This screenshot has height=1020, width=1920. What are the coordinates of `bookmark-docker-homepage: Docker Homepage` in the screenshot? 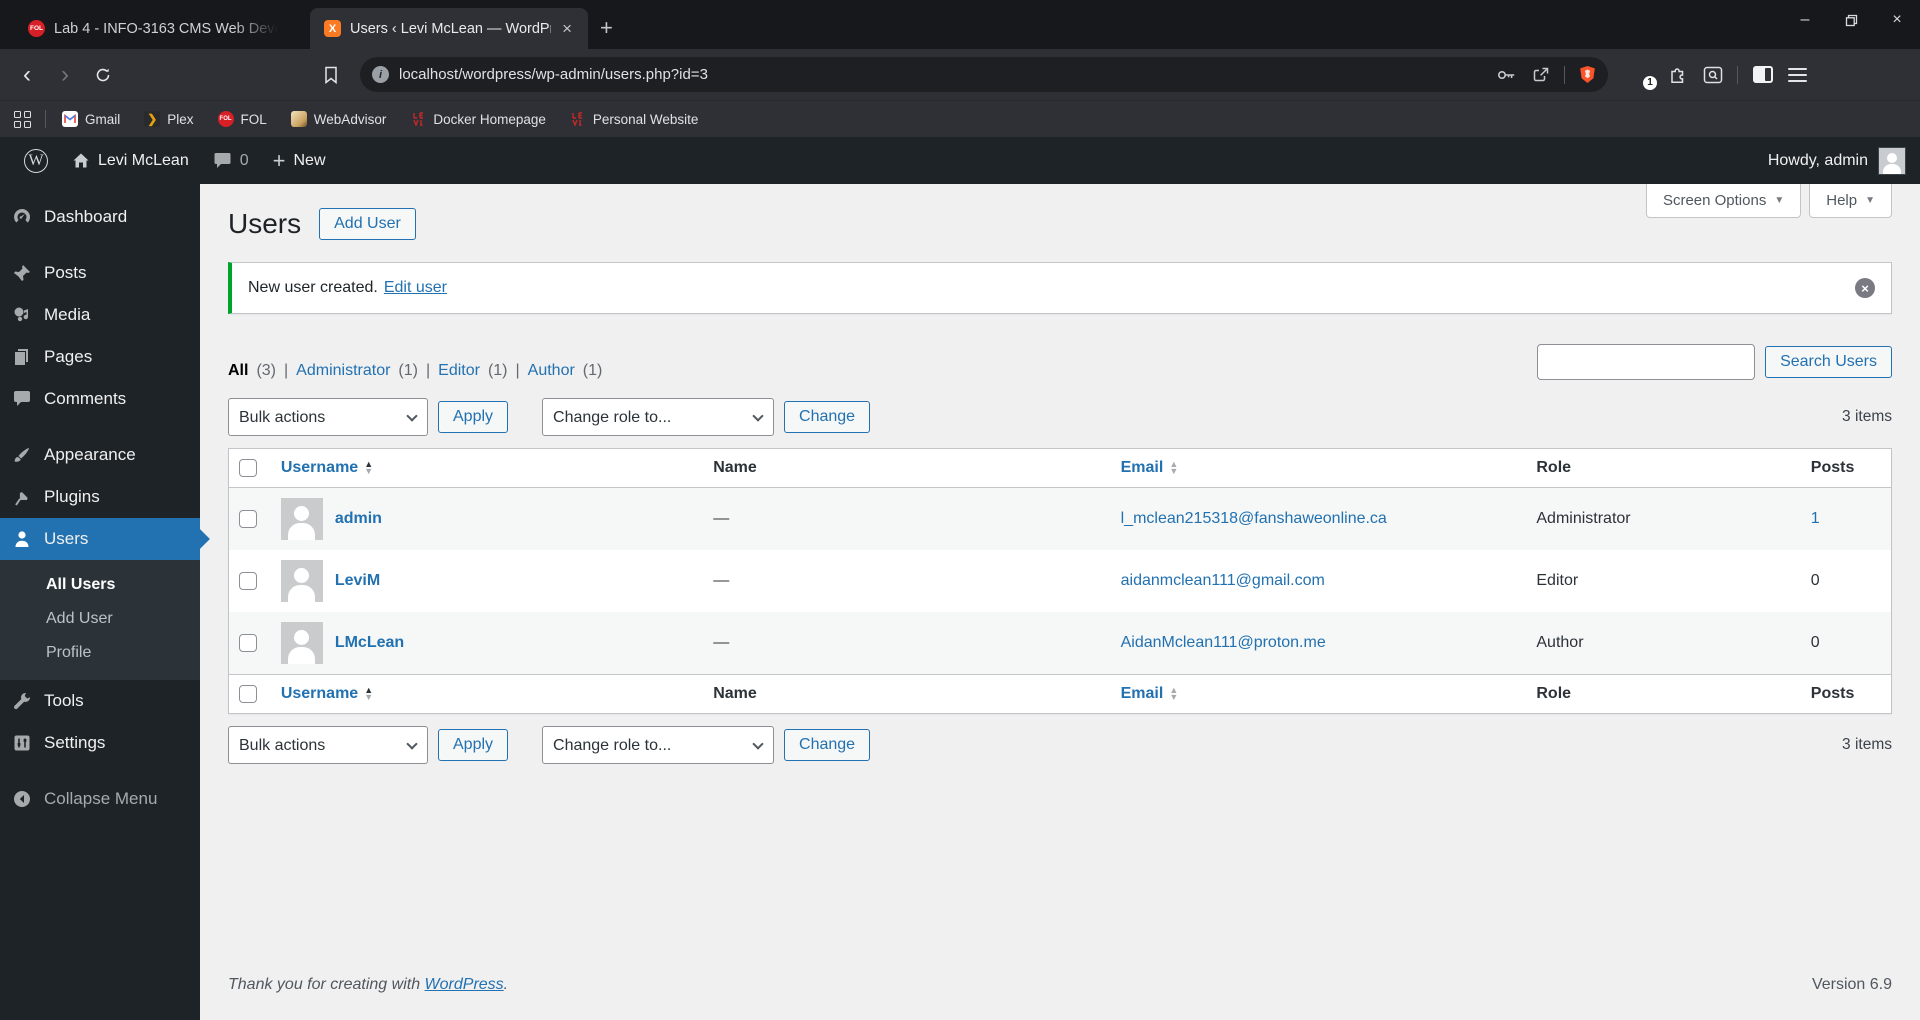 It's located at (478, 119).